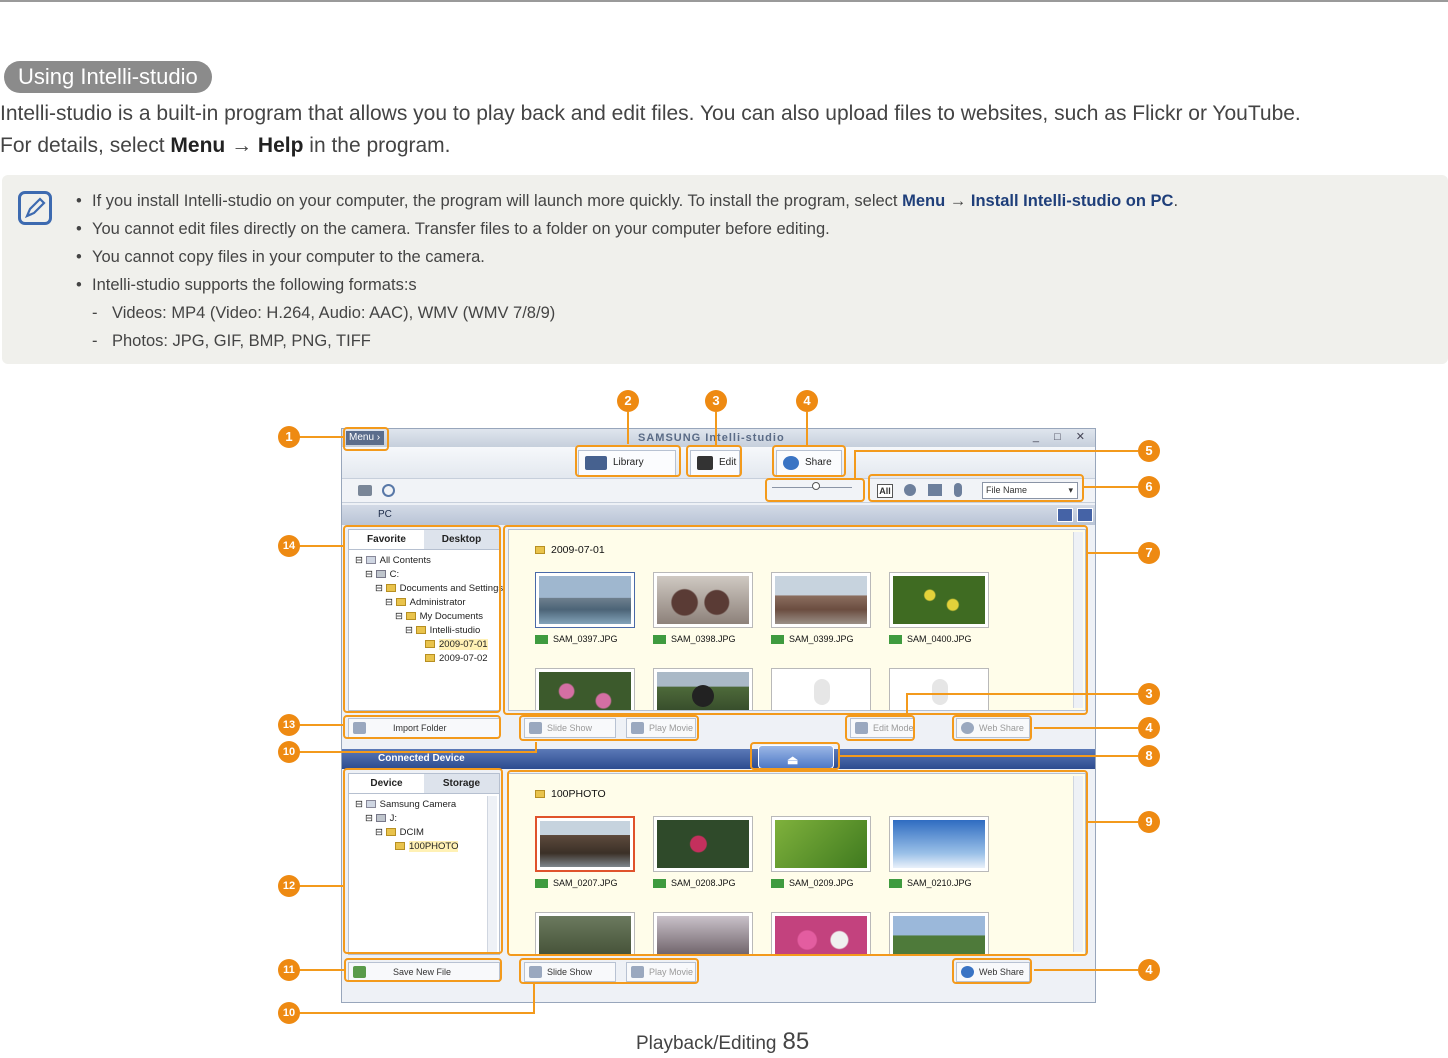 This screenshot has width=1448, height=1058. Describe the element at coordinates (289, 886) in the screenshot. I see `callout-number: 12` at that location.